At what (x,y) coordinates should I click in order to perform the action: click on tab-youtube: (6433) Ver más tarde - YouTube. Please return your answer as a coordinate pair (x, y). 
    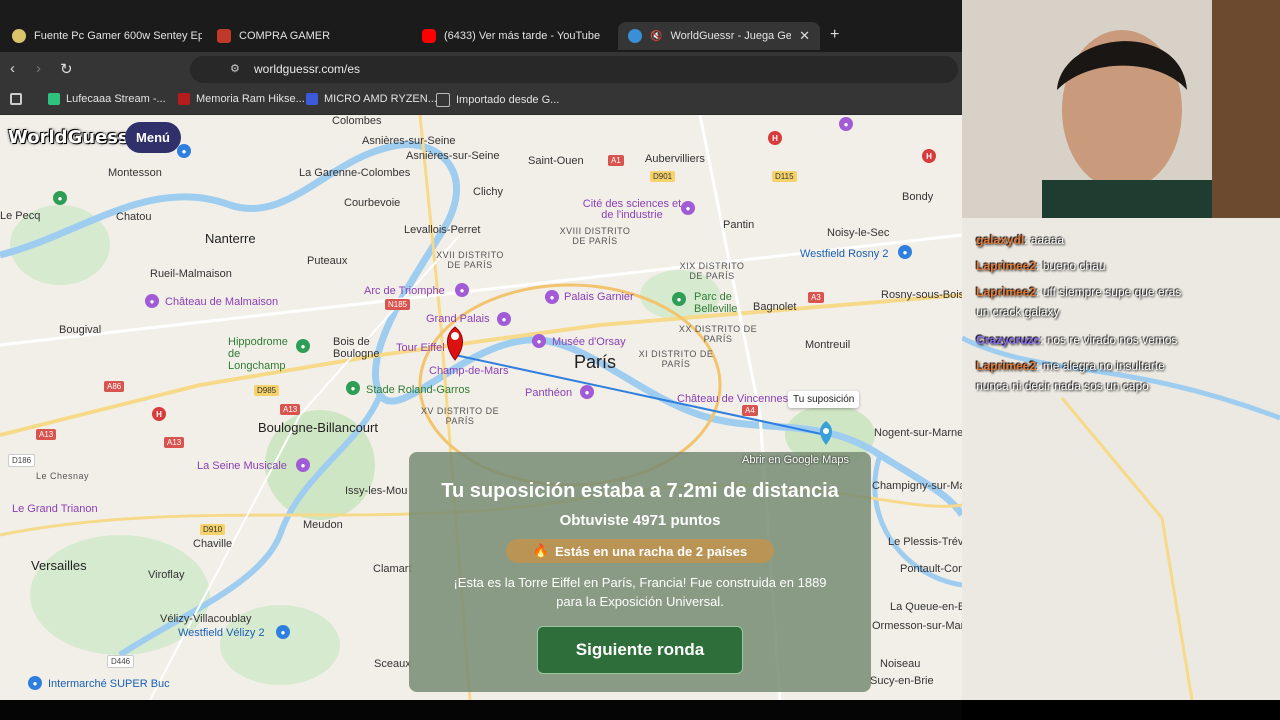
    Looking at the image, I should click on (512, 36).